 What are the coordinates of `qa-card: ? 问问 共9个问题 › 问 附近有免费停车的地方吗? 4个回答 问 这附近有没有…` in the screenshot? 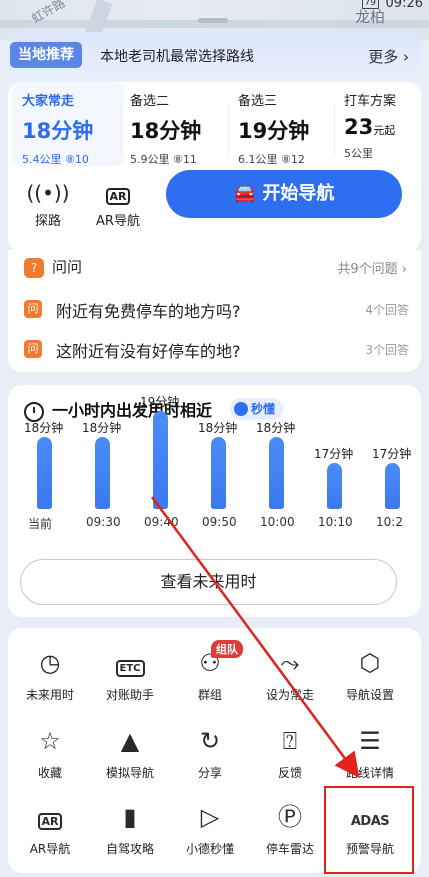 It's located at (214, 311).